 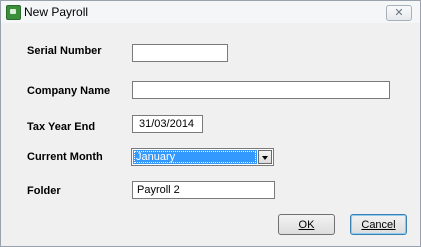 What do you see at coordinates (167, 124) in the screenshot?
I see `tax-year-end-input: 31/03/2014` at bounding box center [167, 124].